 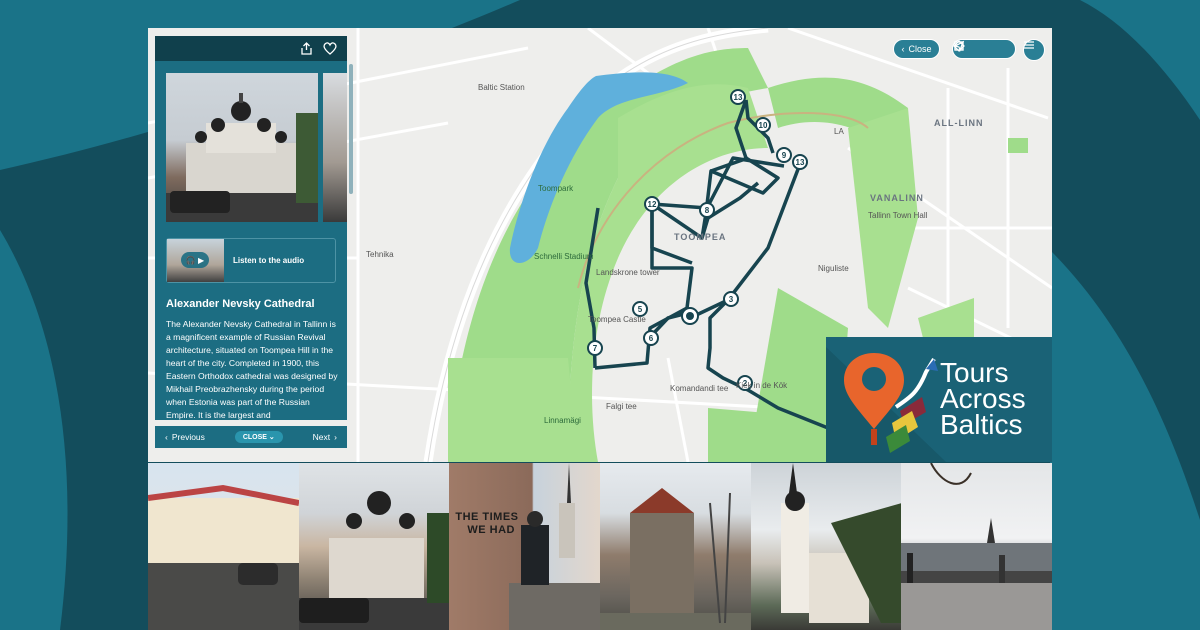 I want to click on poi-photo-next, so click(x=335, y=147).